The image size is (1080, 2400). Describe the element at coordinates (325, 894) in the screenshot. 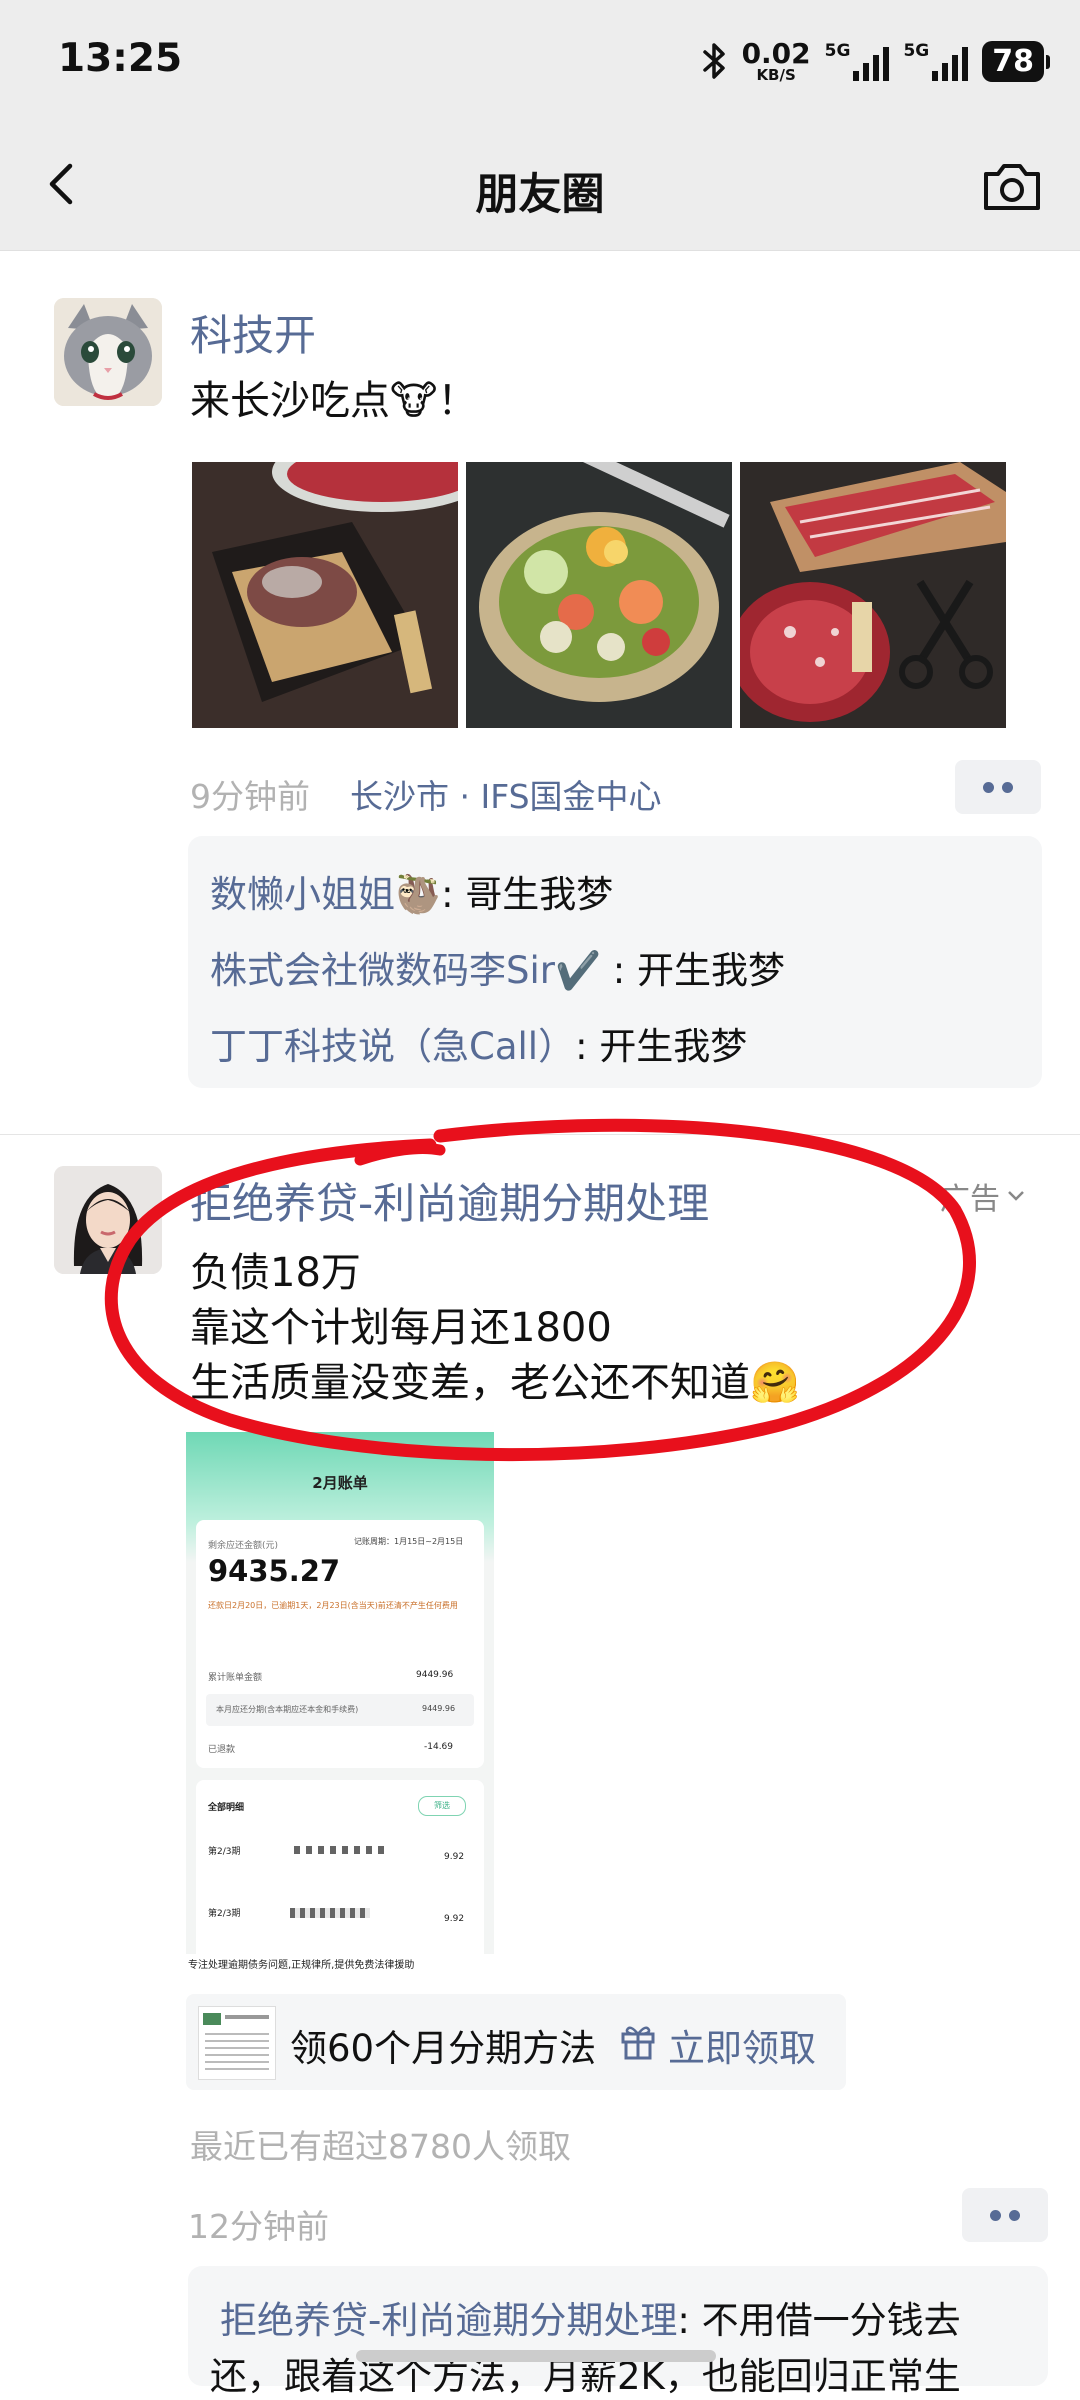

I see `comment-author: 数懒小姐姐🦥` at that location.